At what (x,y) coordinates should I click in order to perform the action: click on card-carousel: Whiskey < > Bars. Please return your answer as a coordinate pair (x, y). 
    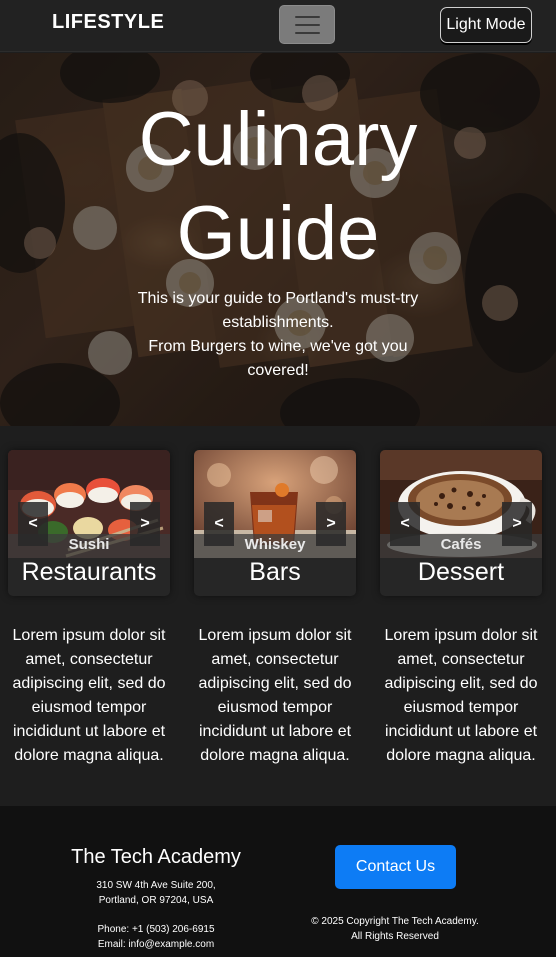
    Looking at the image, I should click on (275, 523).